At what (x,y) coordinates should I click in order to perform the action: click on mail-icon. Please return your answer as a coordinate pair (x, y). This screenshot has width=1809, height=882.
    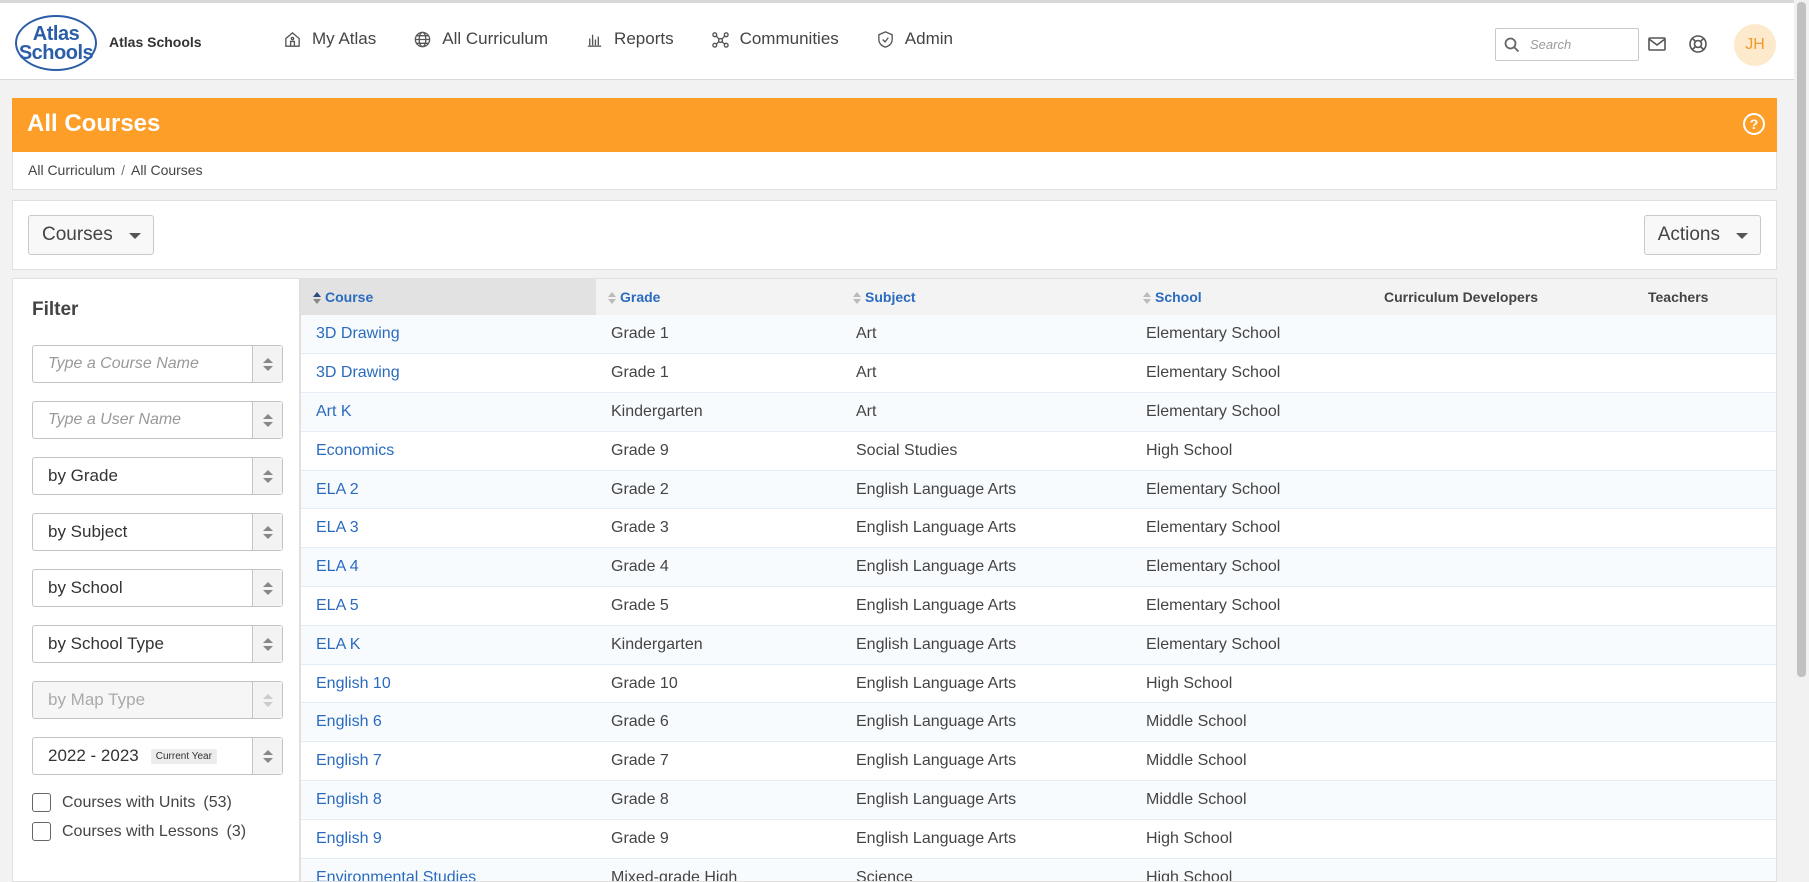
    Looking at the image, I should click on (1657, 44).